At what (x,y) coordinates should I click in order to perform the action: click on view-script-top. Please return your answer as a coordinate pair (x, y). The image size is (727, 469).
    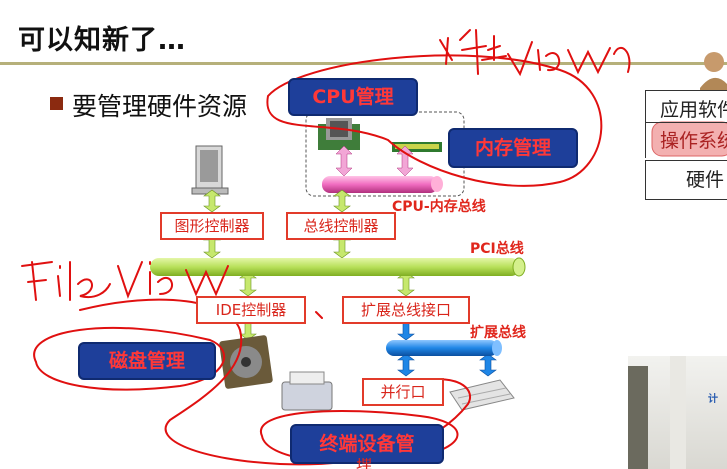
    Looking at the image, I should click on (569, 59).